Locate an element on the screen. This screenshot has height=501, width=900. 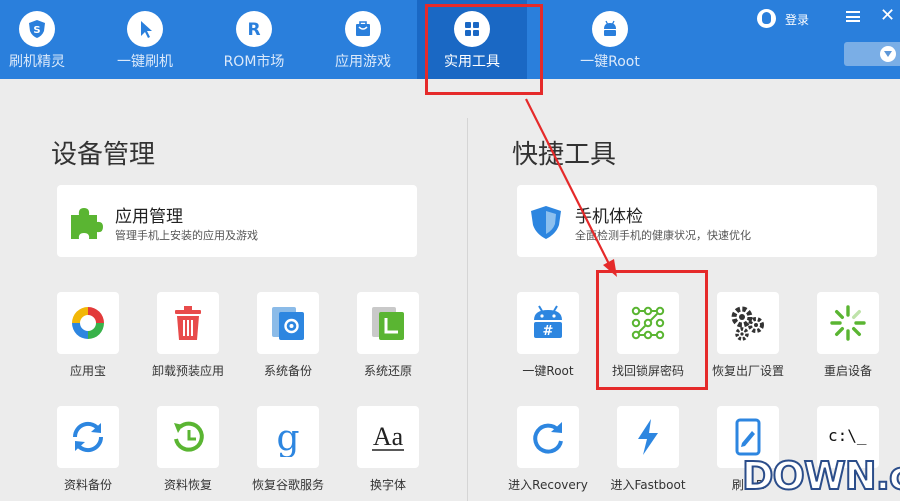
annotation-arrow is located at coordinates (571, 187).